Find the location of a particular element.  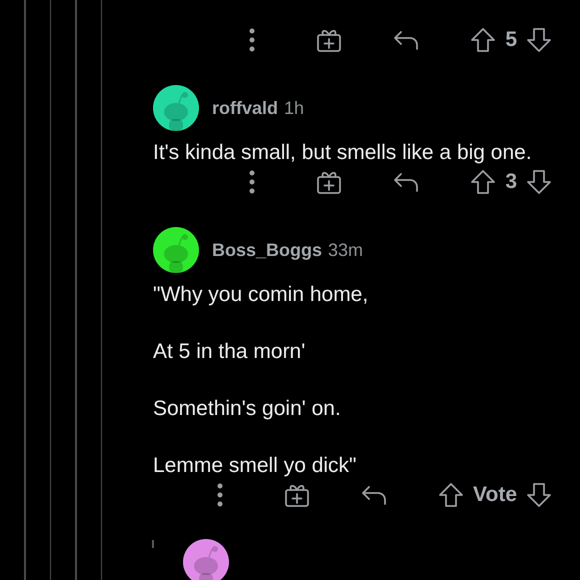

vote-count: Vote is located at coordinates (495, 495).